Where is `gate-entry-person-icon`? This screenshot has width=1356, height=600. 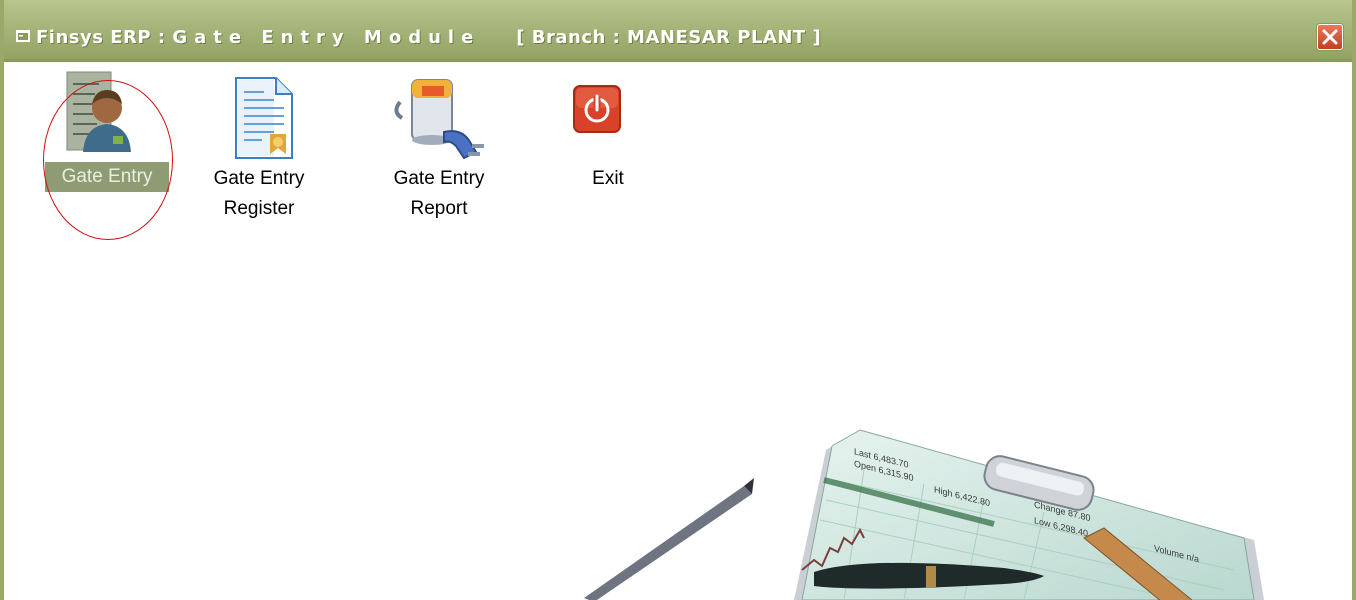
gate-entry-person-icon is located at coordinates (98, 111).